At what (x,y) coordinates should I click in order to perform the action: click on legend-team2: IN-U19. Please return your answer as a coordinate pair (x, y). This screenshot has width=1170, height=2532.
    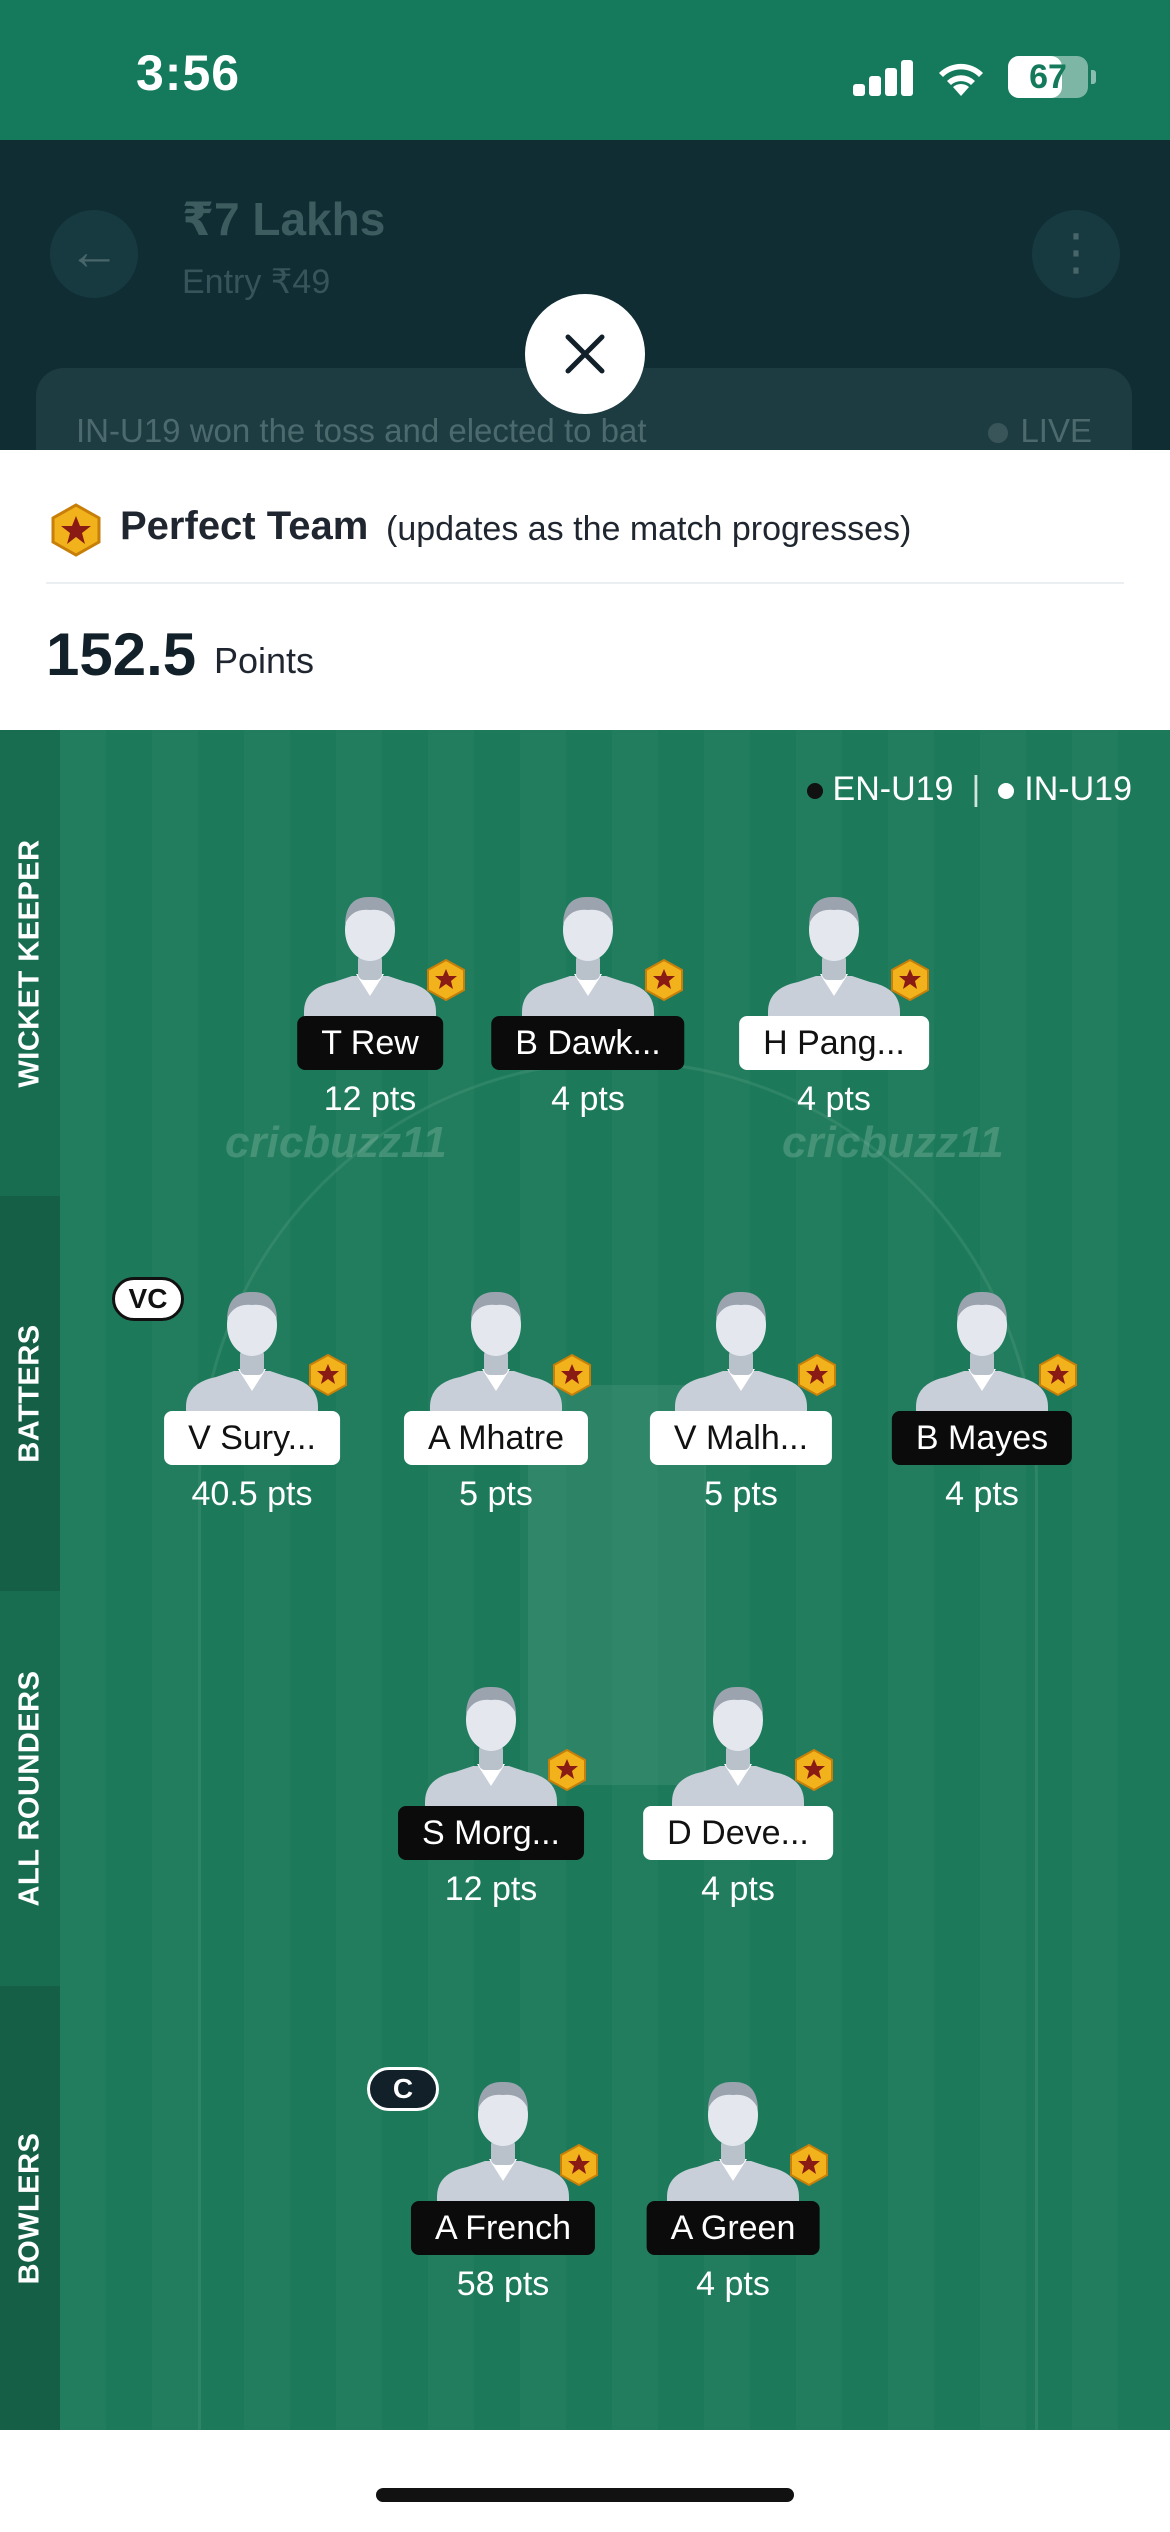
    Looking at the image, I should click on (1078, 789).